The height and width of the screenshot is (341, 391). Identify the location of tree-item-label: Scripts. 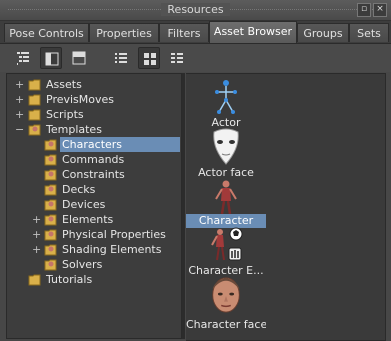
(65, 114).